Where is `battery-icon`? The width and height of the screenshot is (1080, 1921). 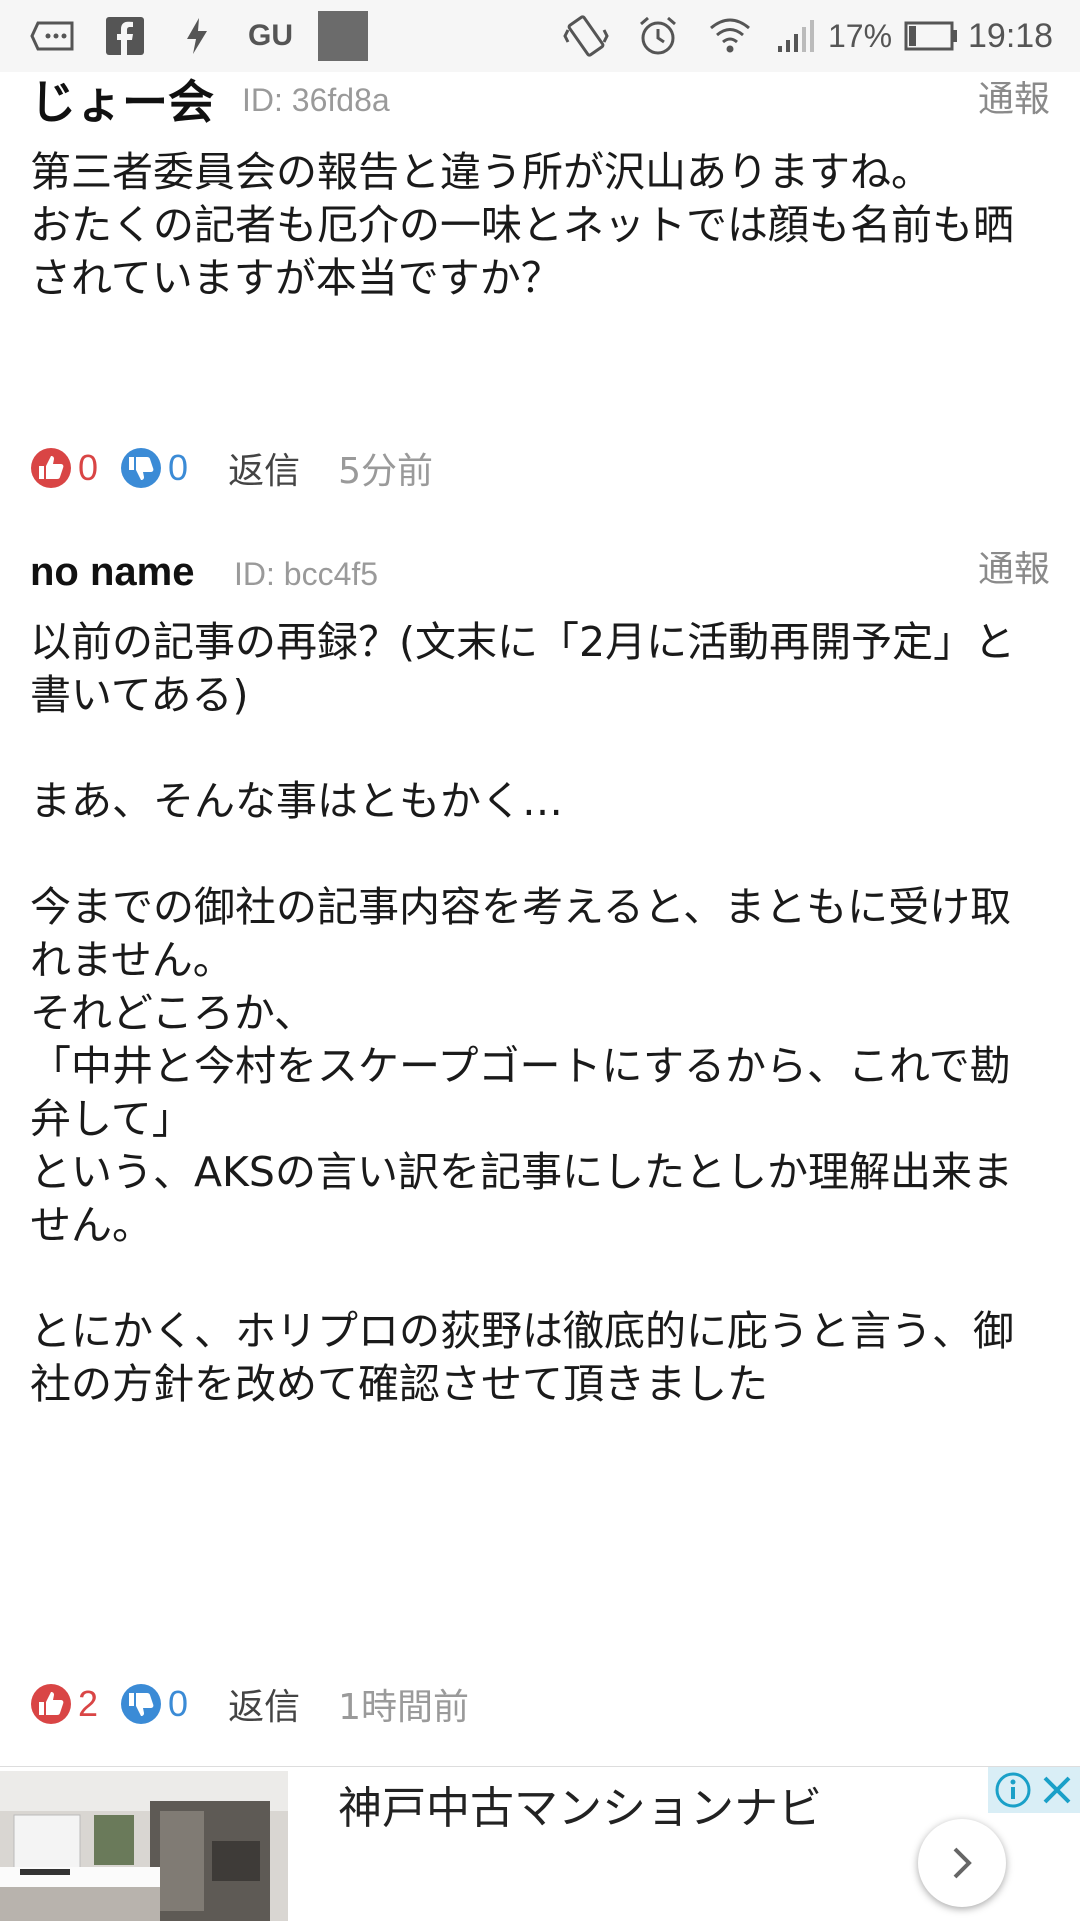
battery-icon is located at coordinates (931, 36).